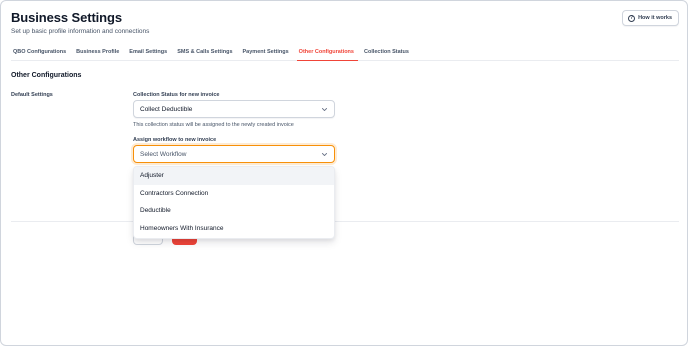 This screenshot has height=346, width=688. What do you see at coordinates (46, 75) in the screenshot?
I see `section-title: Other Configurations` at bounding box center [46, 75].